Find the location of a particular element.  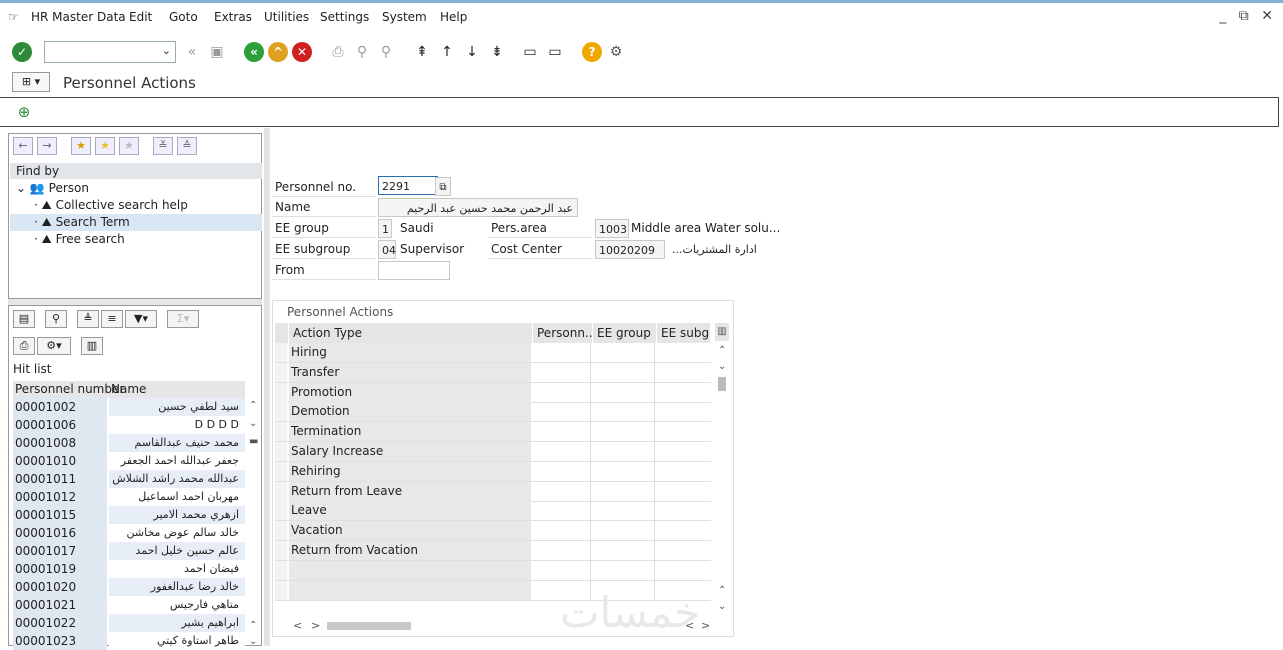

action-row: Rehiring is located at coordinates (493, 471).